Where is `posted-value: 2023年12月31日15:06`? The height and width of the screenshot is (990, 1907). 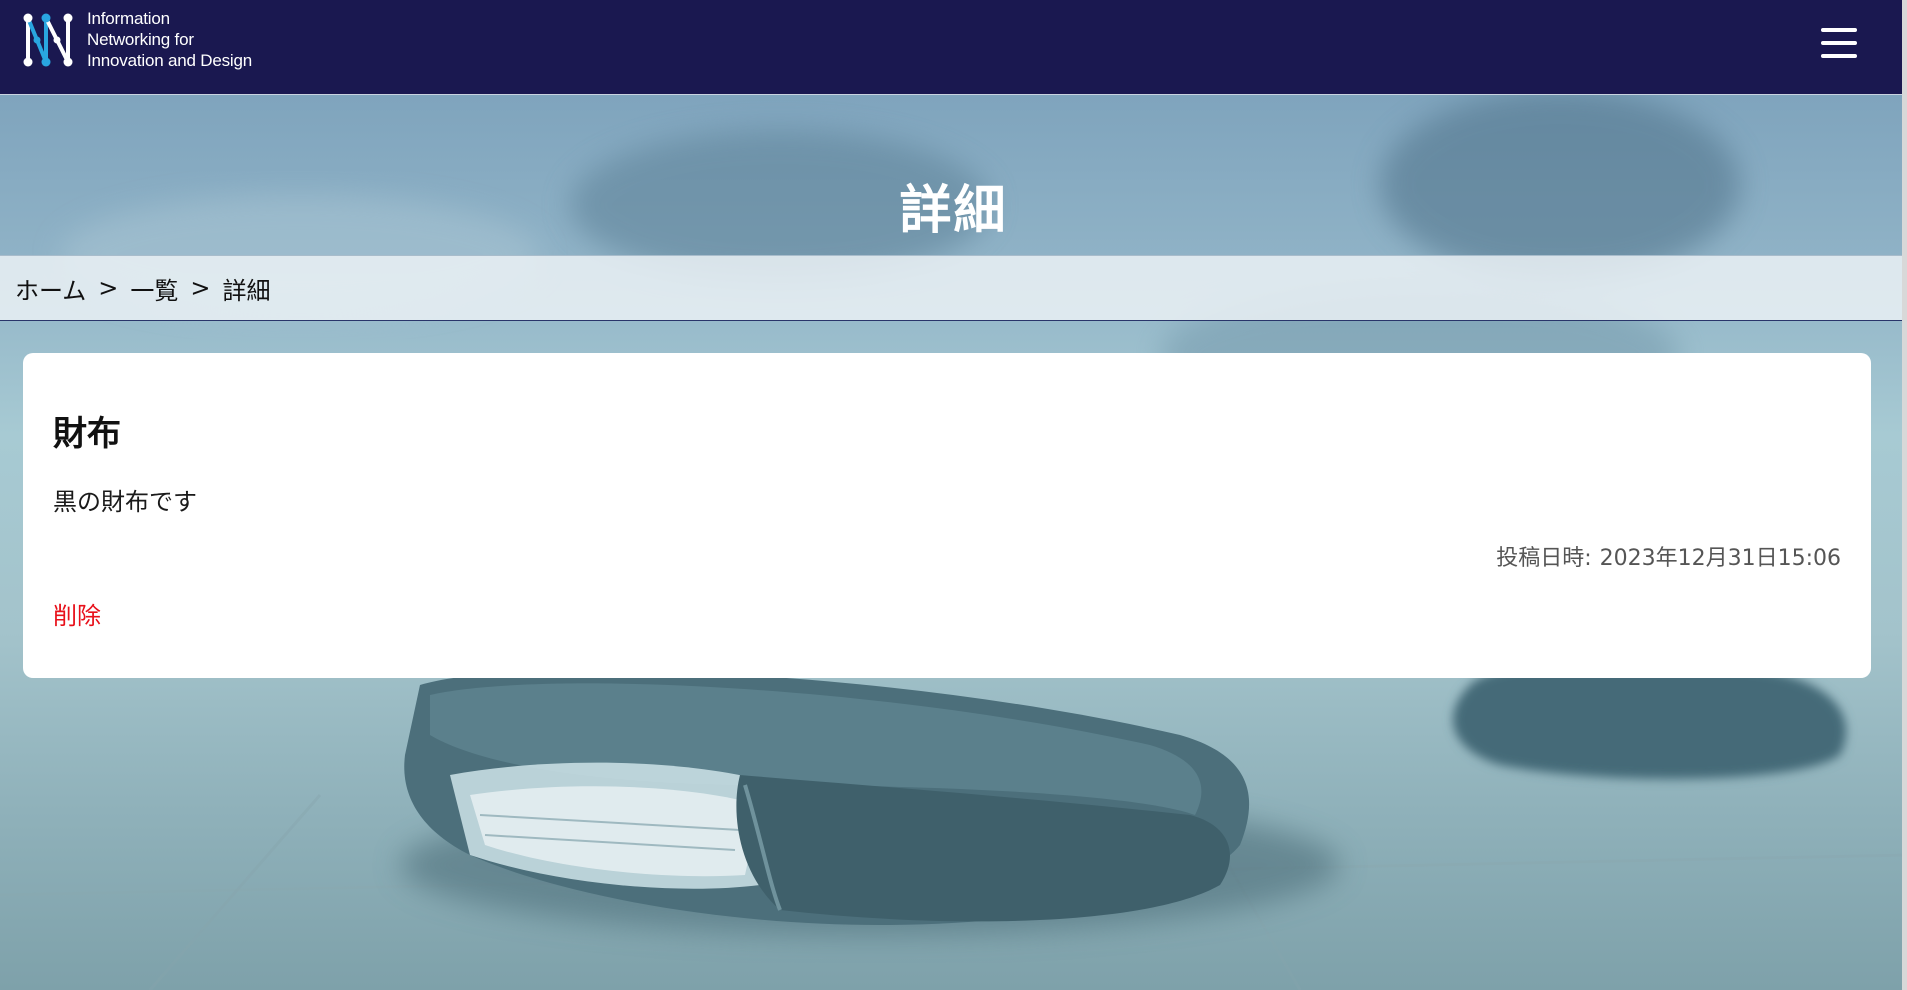 posted-value: 2023年12月31日15:06 is located at coordinates (1720, 558).